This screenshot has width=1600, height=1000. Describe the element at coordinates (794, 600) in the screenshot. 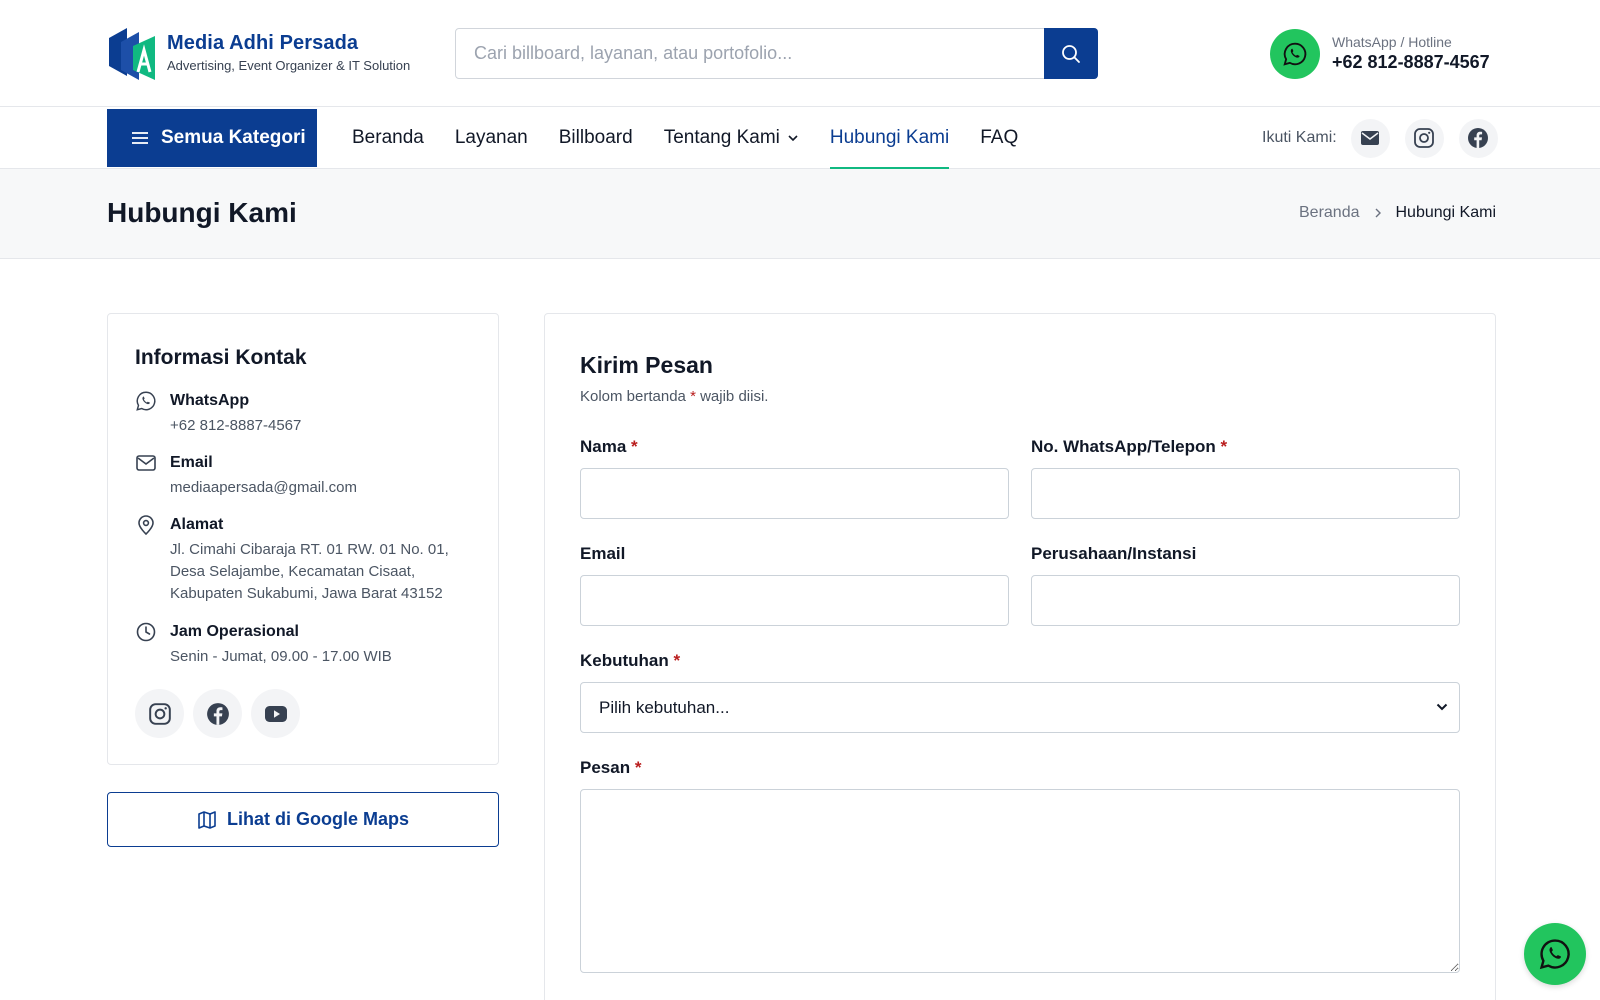

I see `email-field` at that location.